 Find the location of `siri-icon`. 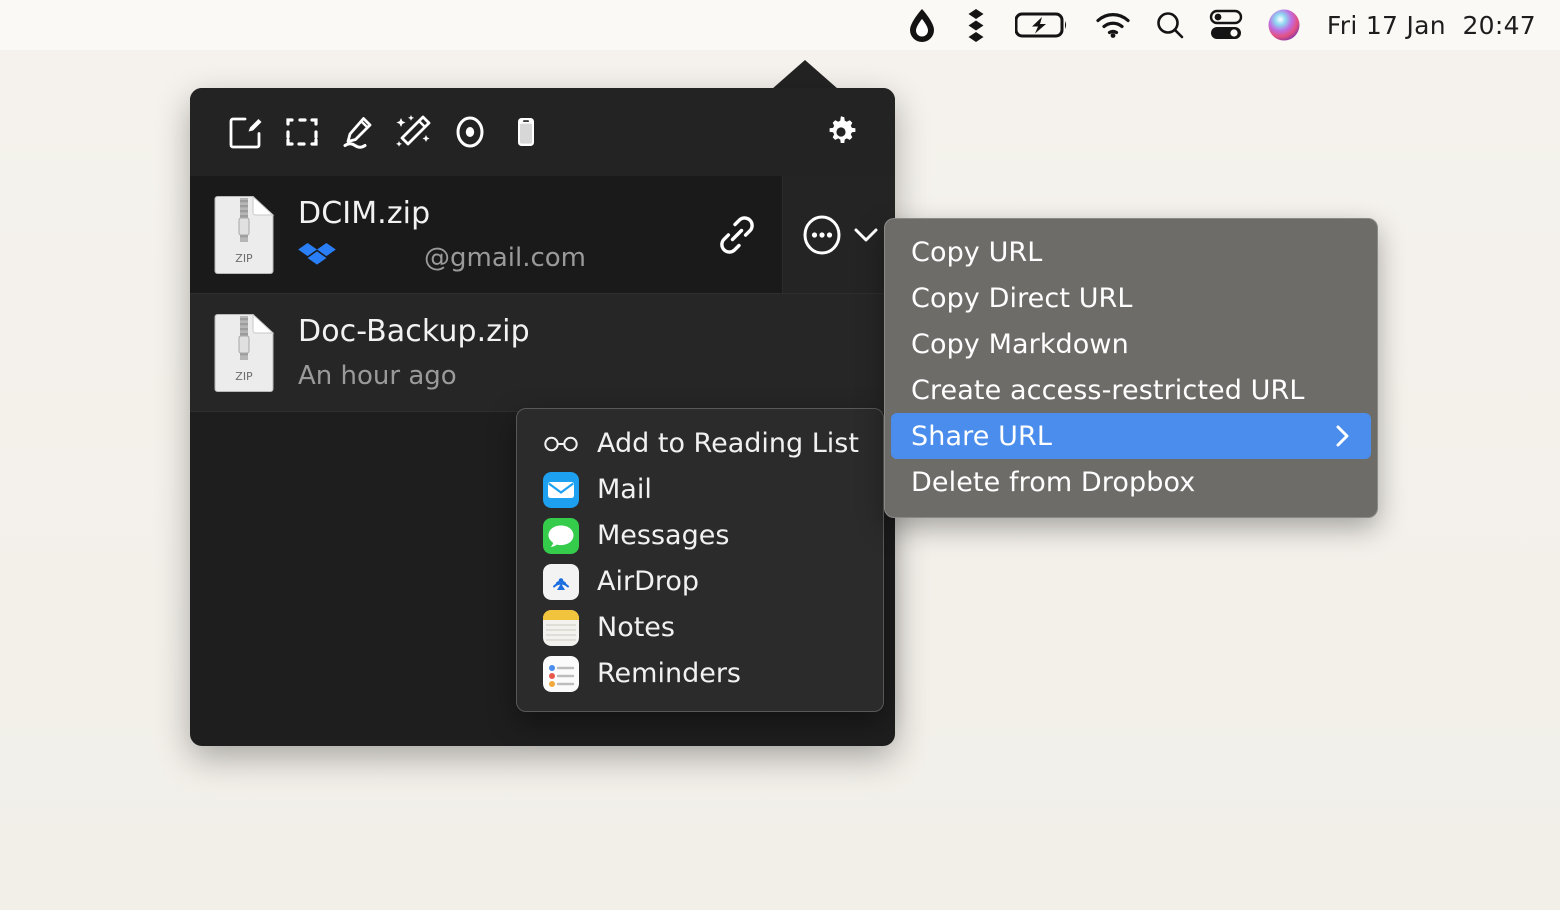

siri-icon is located at coordinates (1284, 25).